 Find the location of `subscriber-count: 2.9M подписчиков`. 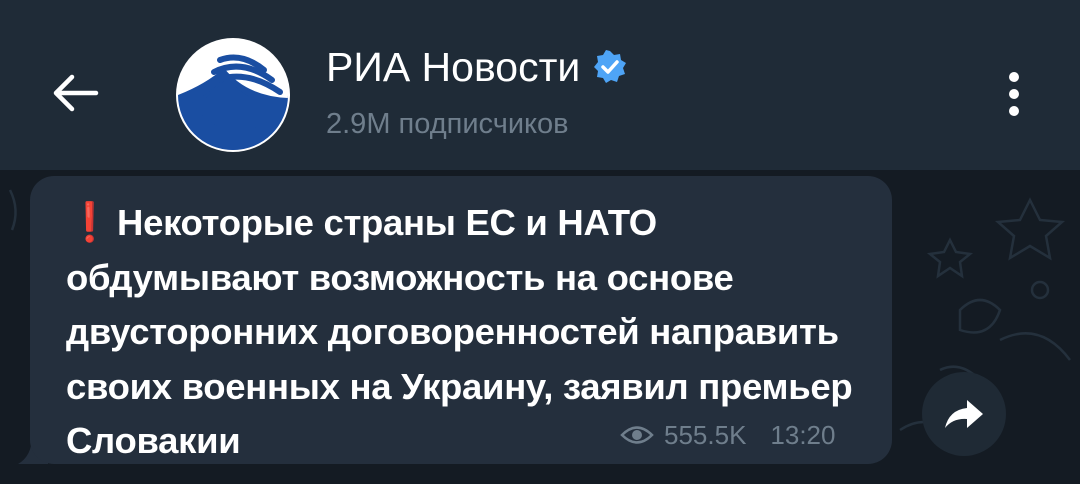

subscriber-count: 2.9M подписчиков is located at coordinates (447, 124).